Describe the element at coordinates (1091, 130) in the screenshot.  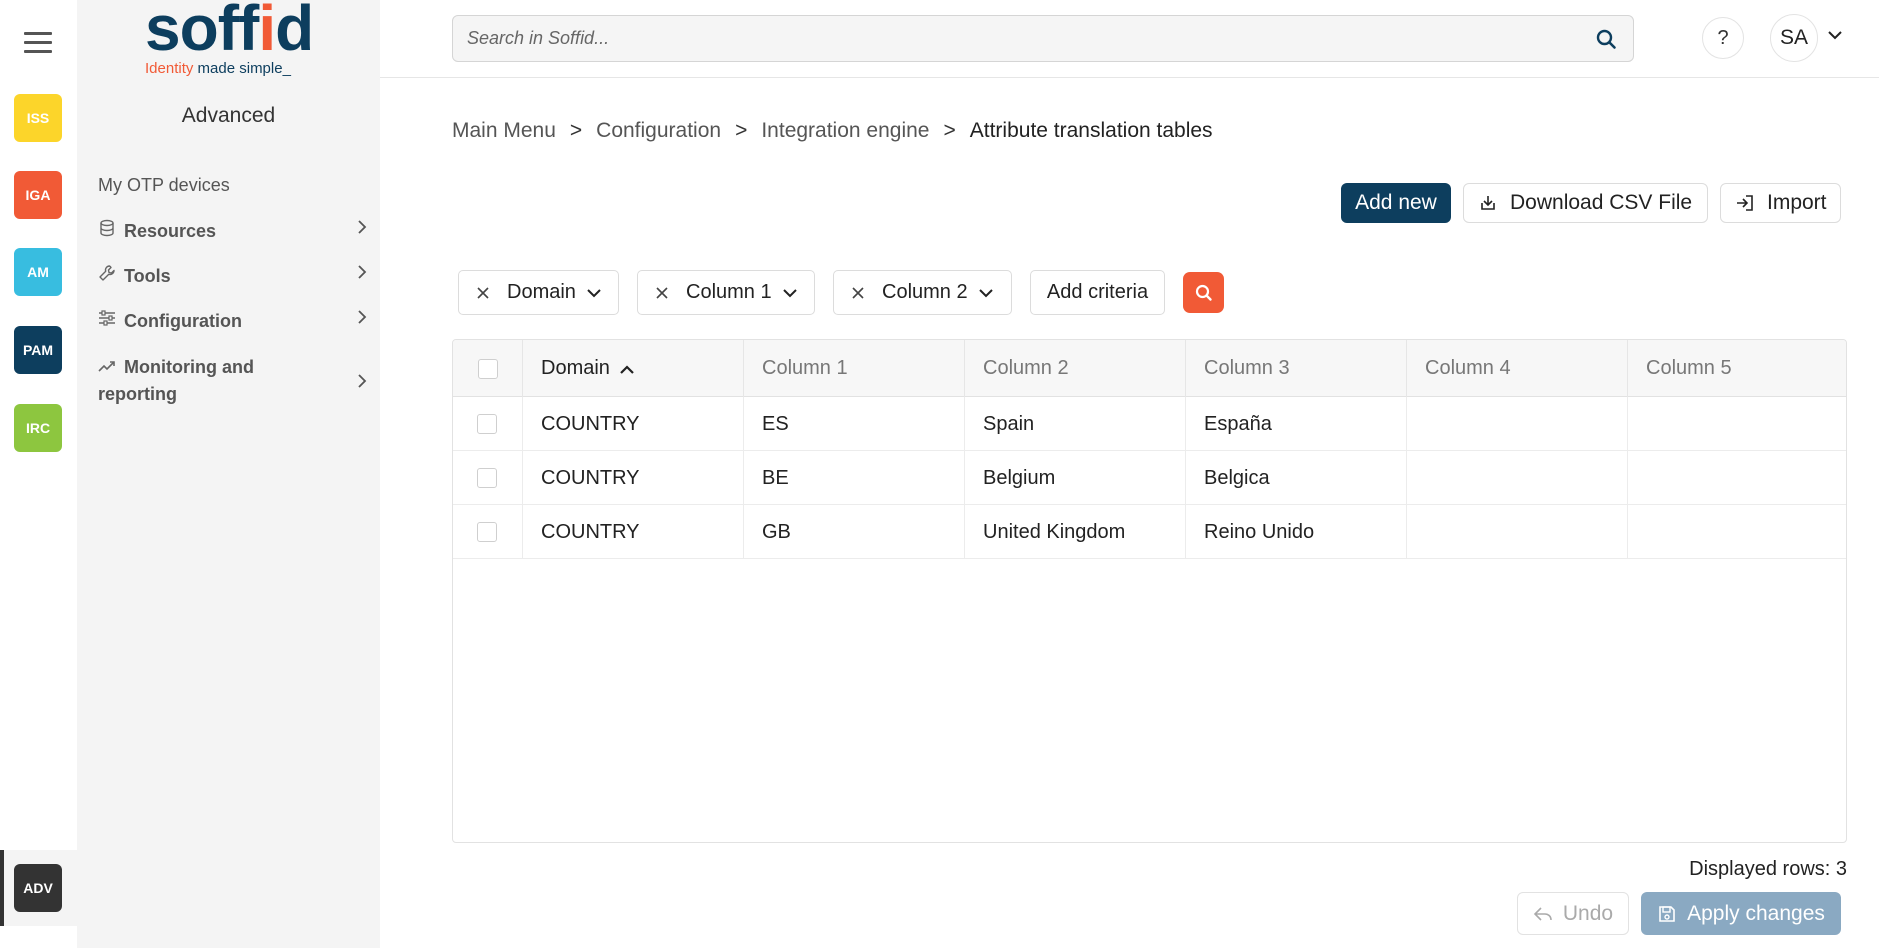
I see `breadcrumb-current: Attribute translation tables` at that location.